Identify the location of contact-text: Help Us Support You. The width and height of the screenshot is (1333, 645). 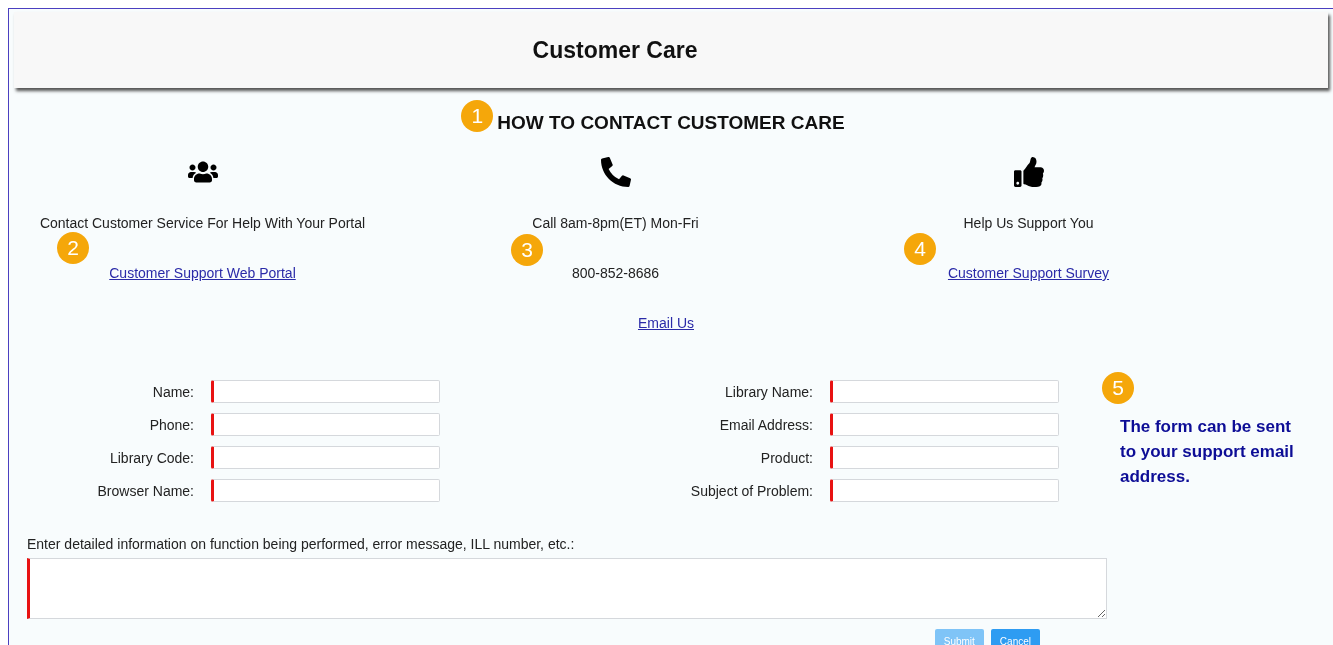
(1028, 223).